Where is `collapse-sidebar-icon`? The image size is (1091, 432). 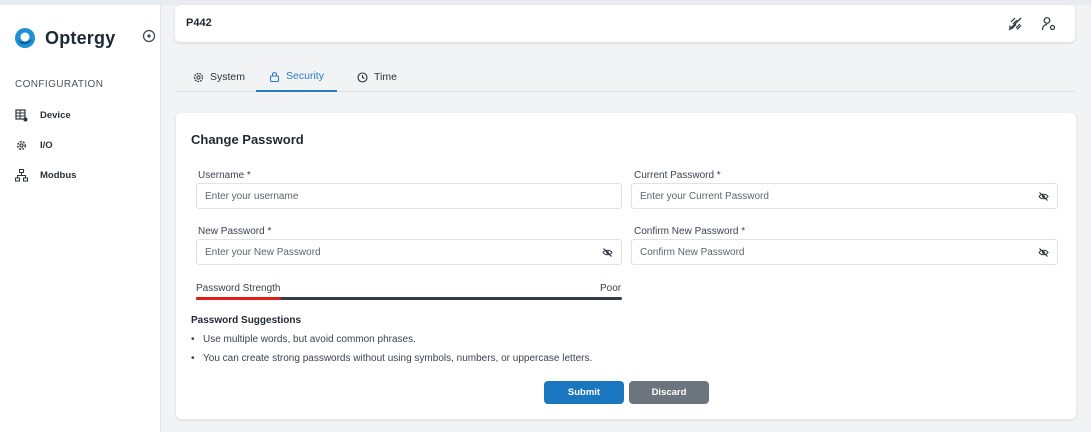 collapse-sidebar-icon is located at coordinates (149, 36).